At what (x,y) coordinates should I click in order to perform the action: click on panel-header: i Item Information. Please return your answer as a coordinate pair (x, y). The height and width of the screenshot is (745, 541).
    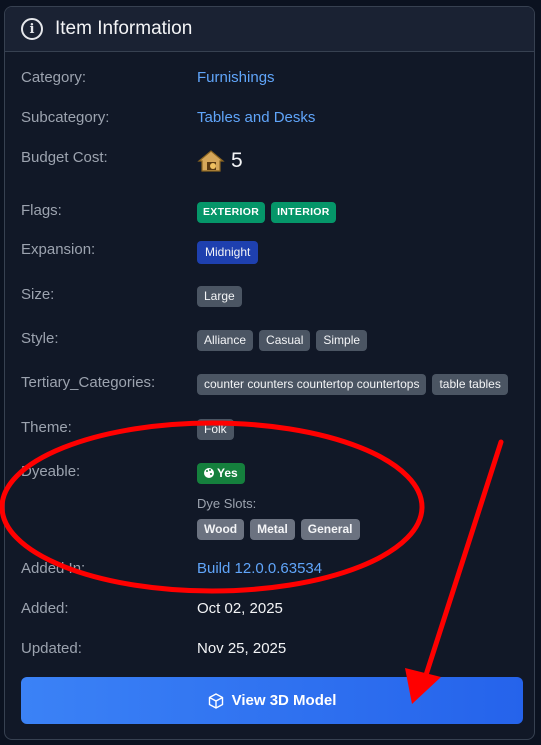
    Looking at the image, I should click on (269, 29).